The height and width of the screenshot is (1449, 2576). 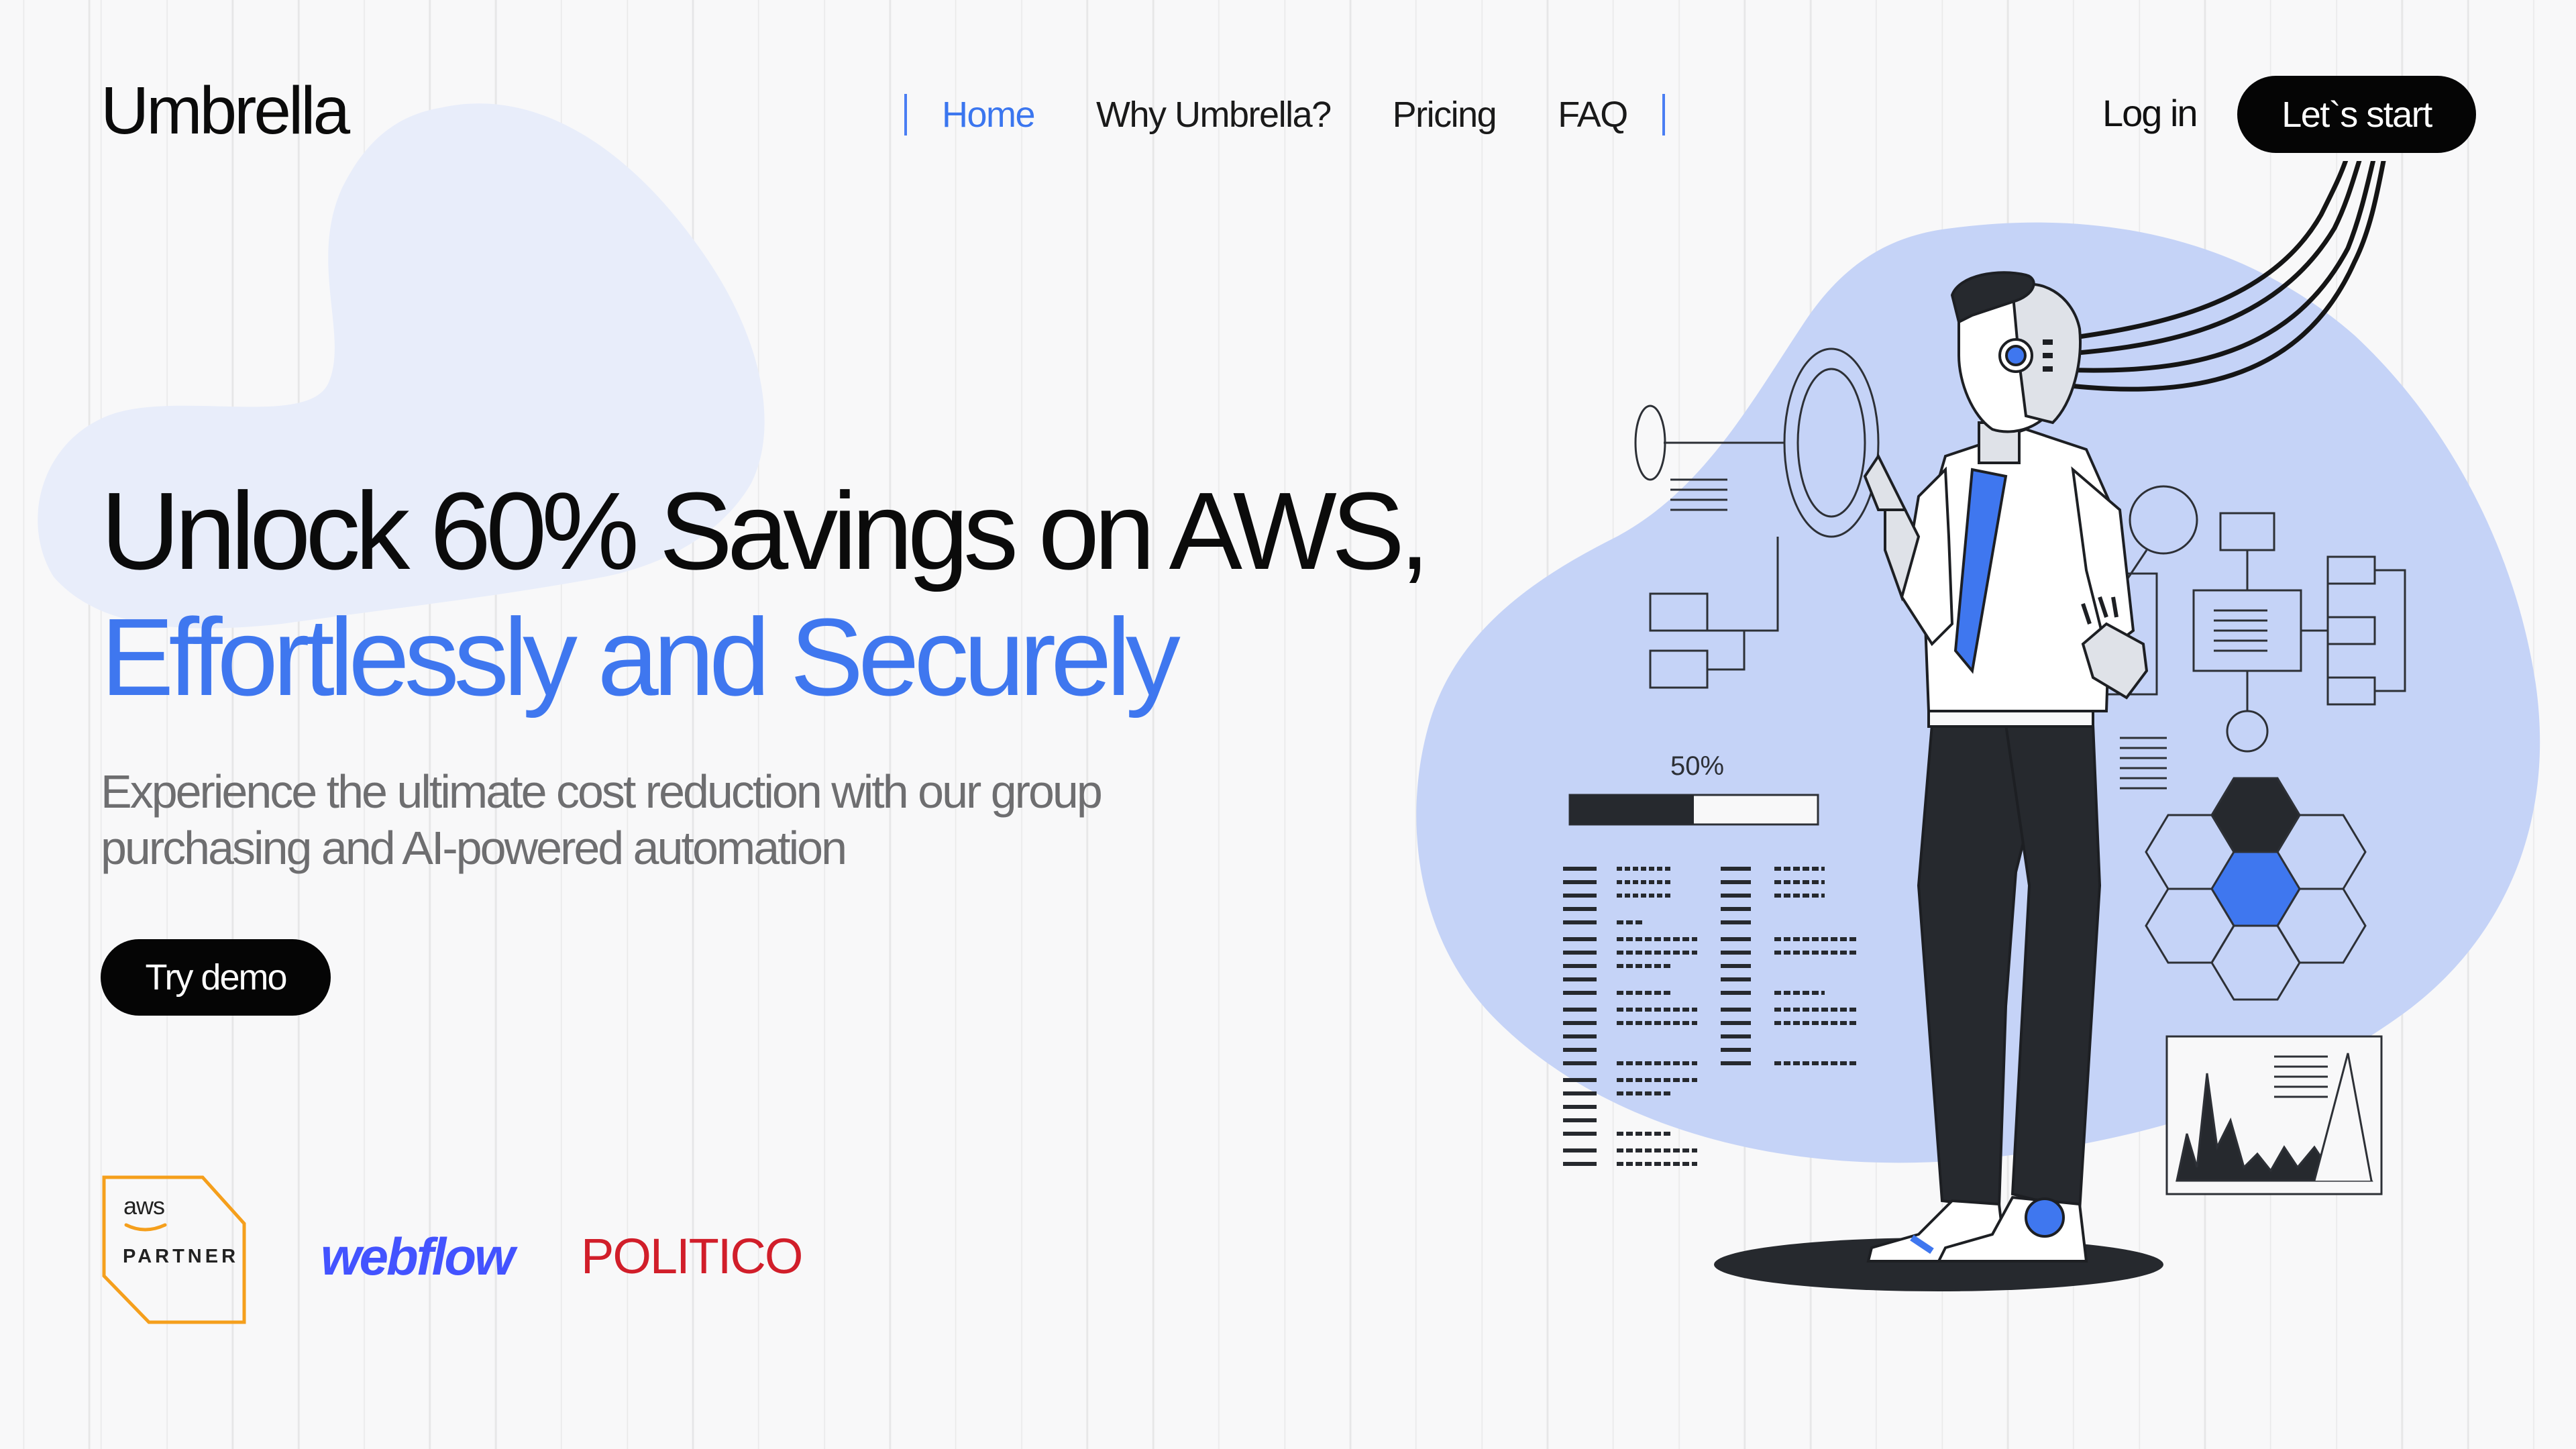 What do you see at coordinates (225, 111) in the screenshot?
I see `brand-logo: Umbrella` at bounding box center [225, 111].